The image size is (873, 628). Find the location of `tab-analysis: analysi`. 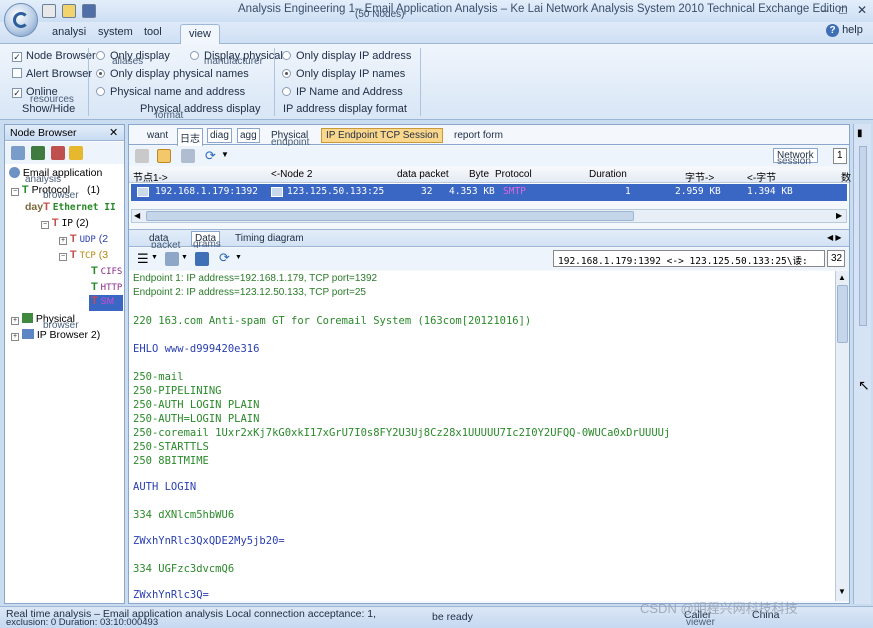

tab-analysis: analysi is located at coordinates (69, 32).